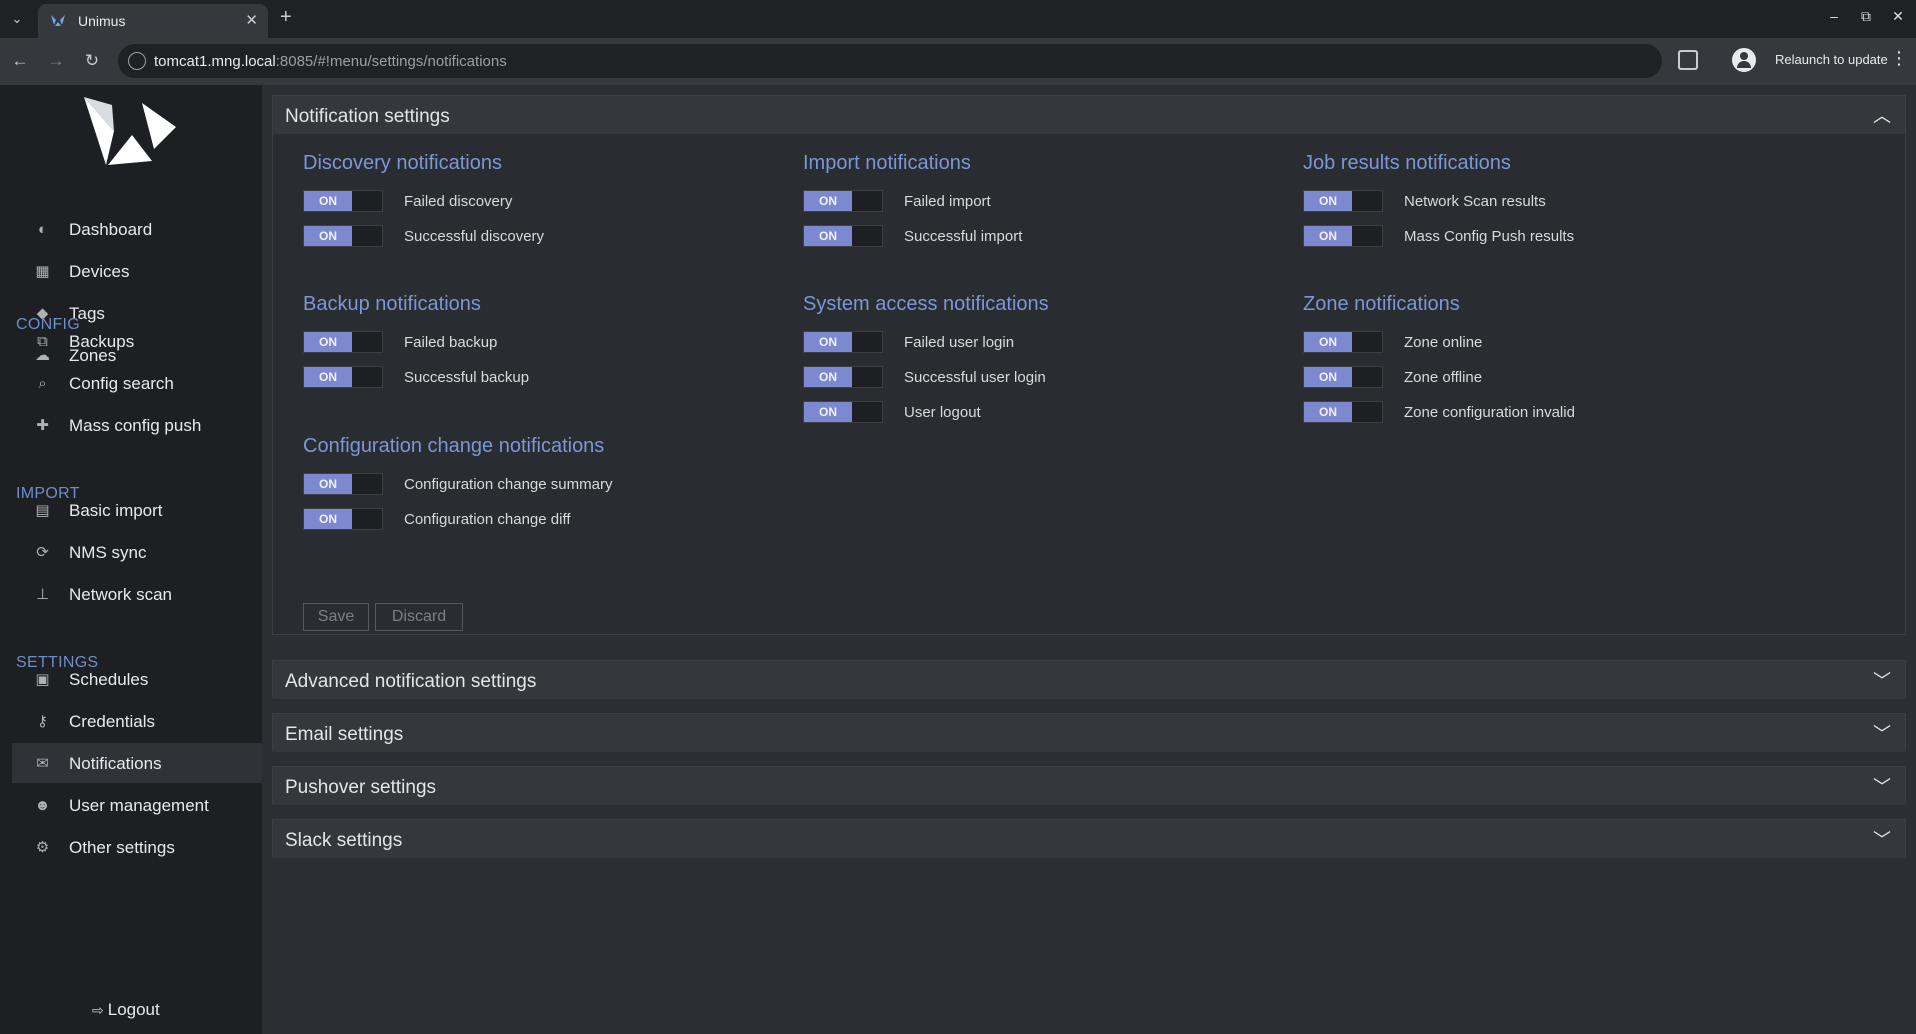  What do you see at coordinates (116, 510) in the screenshot?
I see `sidebar-item-label: Basic import` at bounding box center [116, 510].